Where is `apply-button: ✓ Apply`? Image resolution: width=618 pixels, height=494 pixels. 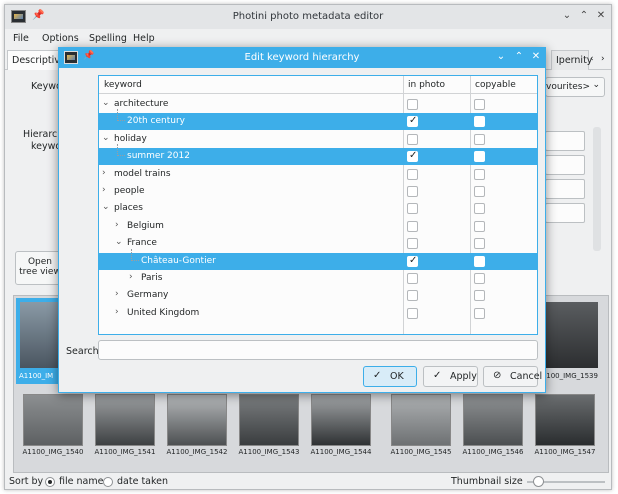
apply-button: ✓ Apply is located at coordinates (450, 376).